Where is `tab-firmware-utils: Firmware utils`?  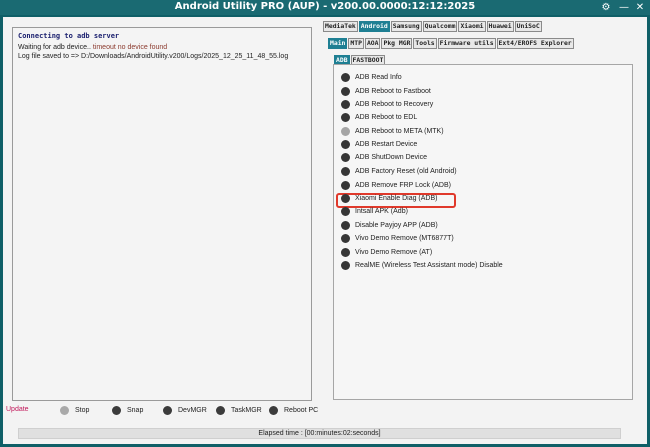 tab-firmware-utils: Firmware utils is located at coordinates (466, 43).